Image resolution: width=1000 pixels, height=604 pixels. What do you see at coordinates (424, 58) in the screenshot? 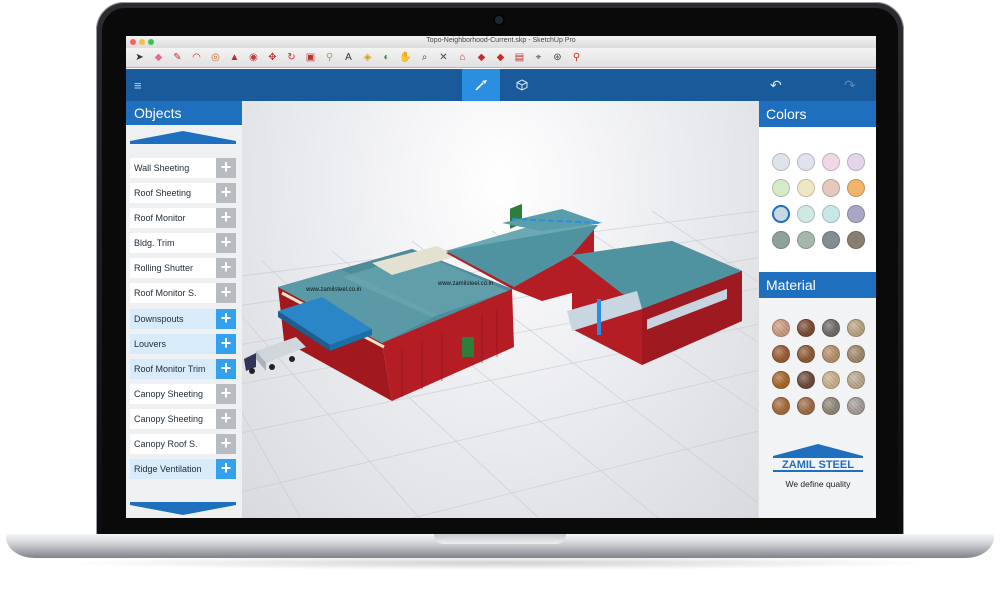
I see `zoom-icon: ⌕` at bounding box center [424, 58].